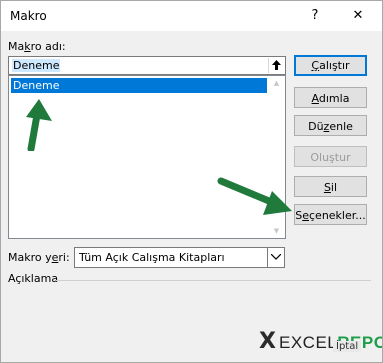 The image size is (383, 363). I want to click on green-arrow-up-icon, so click(39, 125).